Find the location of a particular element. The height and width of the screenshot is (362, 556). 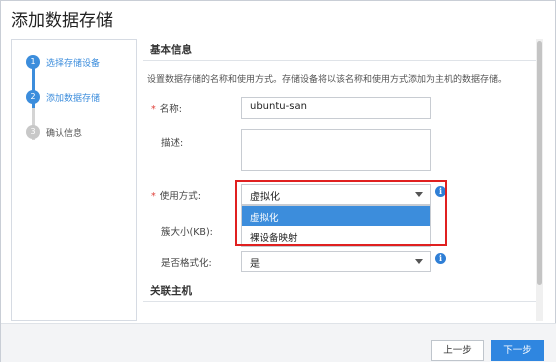

vertical-scrollbar is located at coordinates (539, 180).